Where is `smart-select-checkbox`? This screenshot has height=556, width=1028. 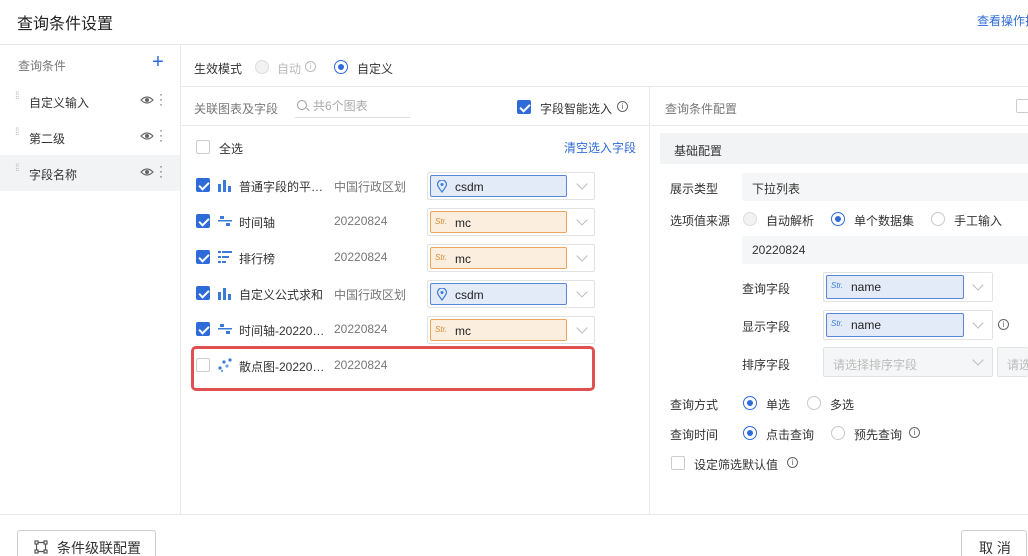
smart-select-checkbox is located at coordinates (524, 107).